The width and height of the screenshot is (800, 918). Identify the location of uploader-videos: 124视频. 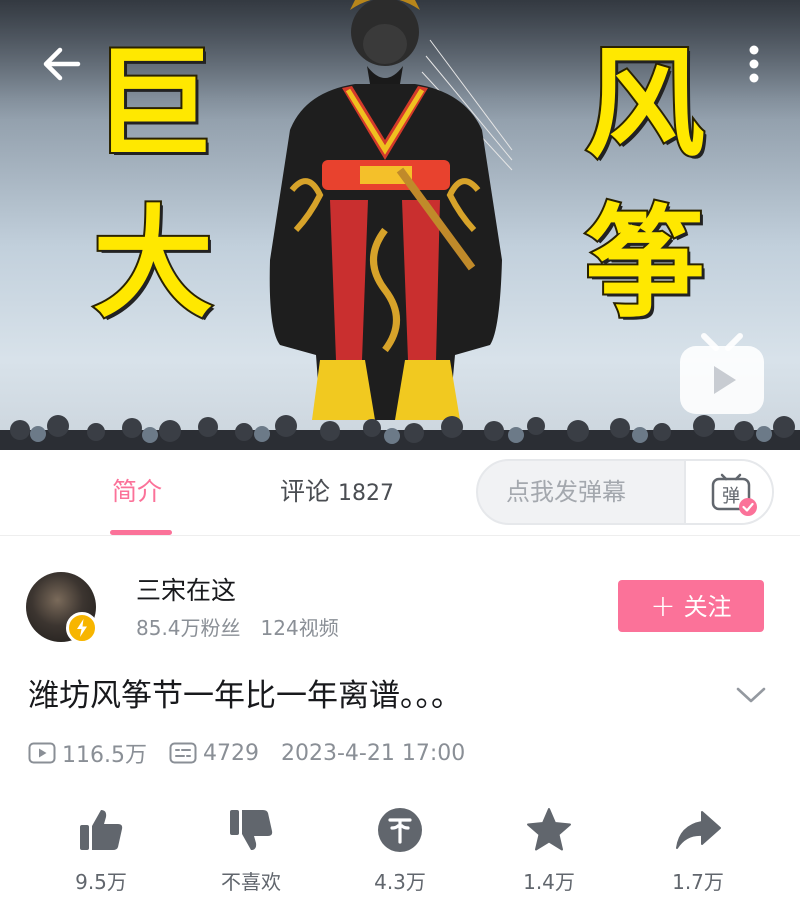
(299, 628).